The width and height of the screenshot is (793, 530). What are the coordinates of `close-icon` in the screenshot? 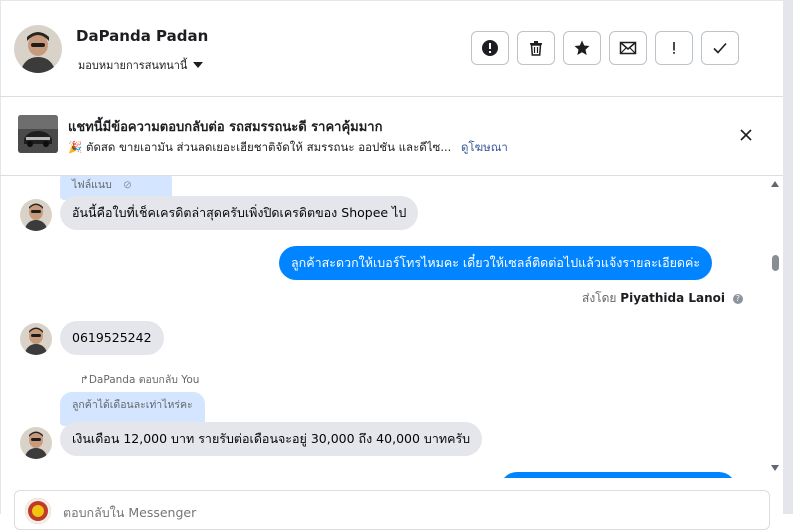 It's located at (746, 135).